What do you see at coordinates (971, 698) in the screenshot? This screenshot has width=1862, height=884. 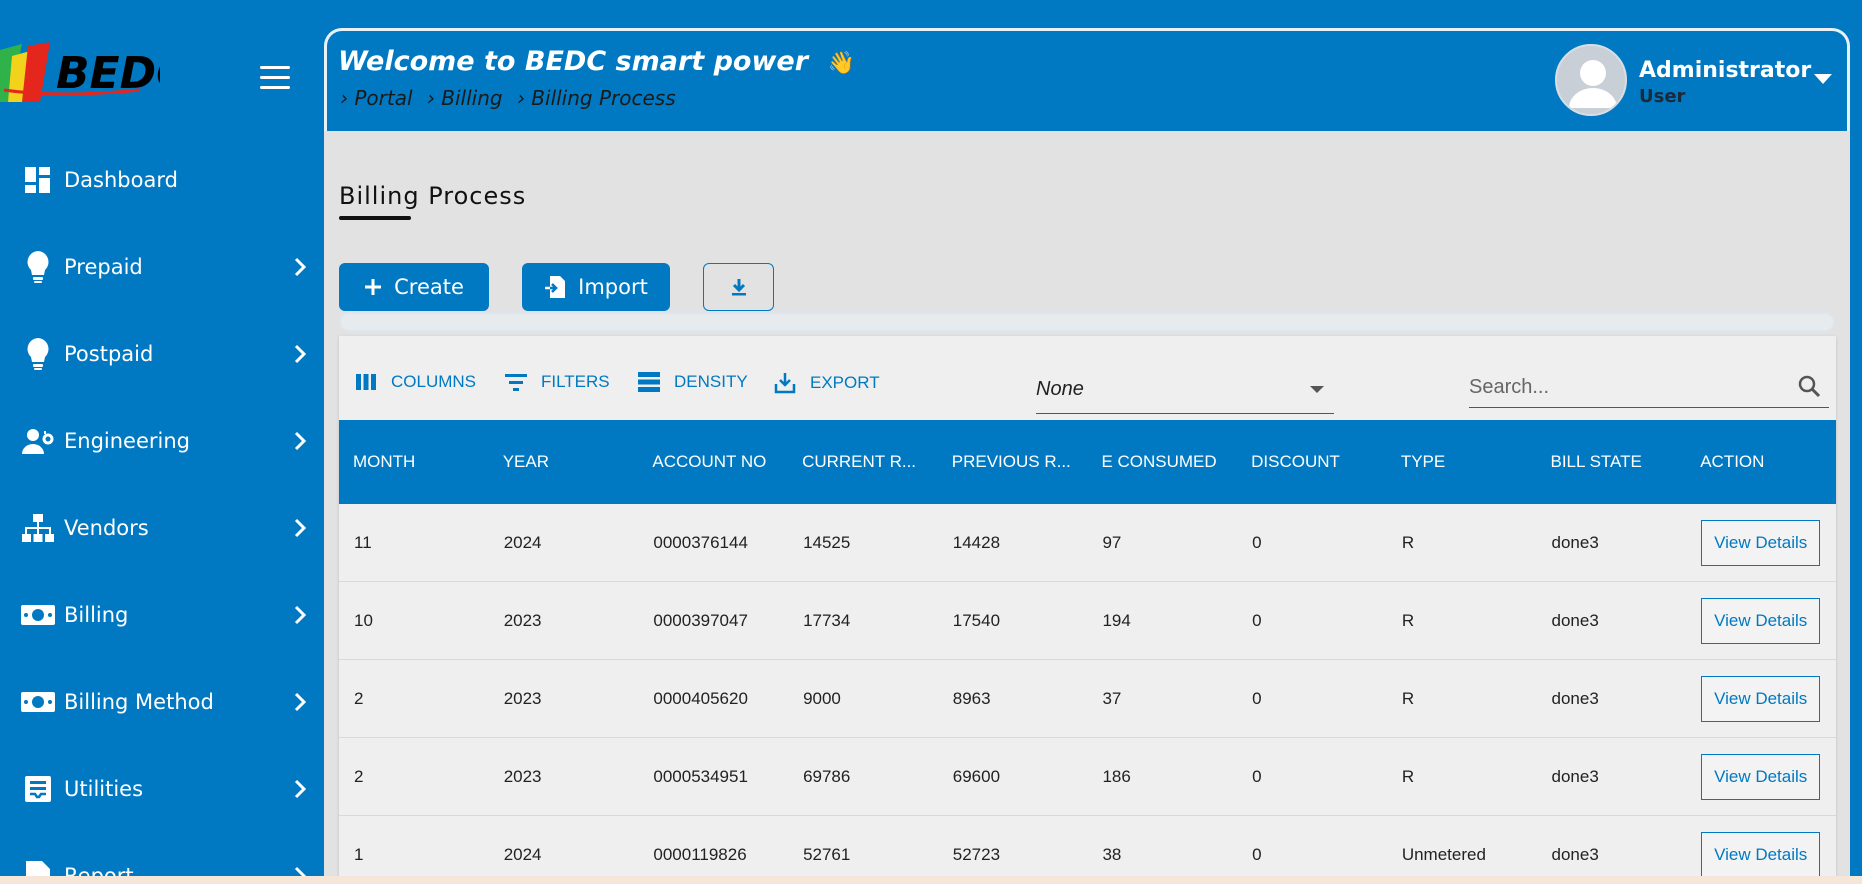 I see `cell-previous-reading: 8963` at bounding box center [971, 698].